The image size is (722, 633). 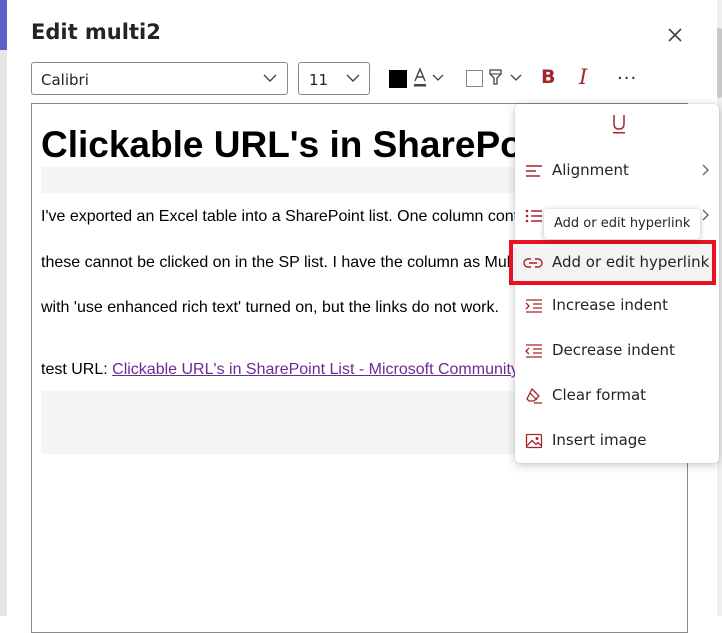 What do you see at coordinates (474, 78) in the screenshot?
I see `highlight-color-swatch` at bounding box center [474, 78].